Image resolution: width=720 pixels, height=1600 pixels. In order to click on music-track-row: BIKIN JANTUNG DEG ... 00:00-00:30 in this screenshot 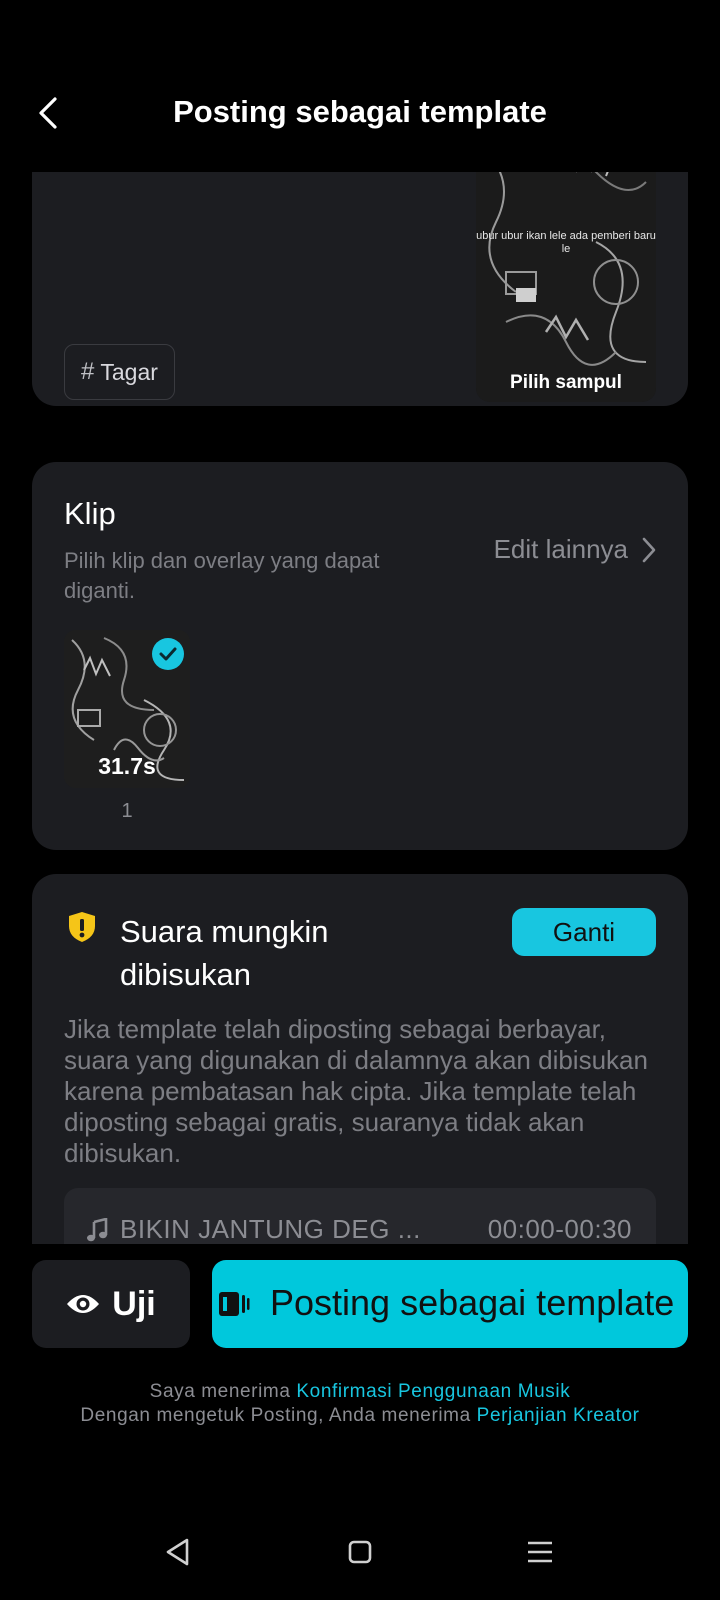, I will do `click(360, 1216)`.